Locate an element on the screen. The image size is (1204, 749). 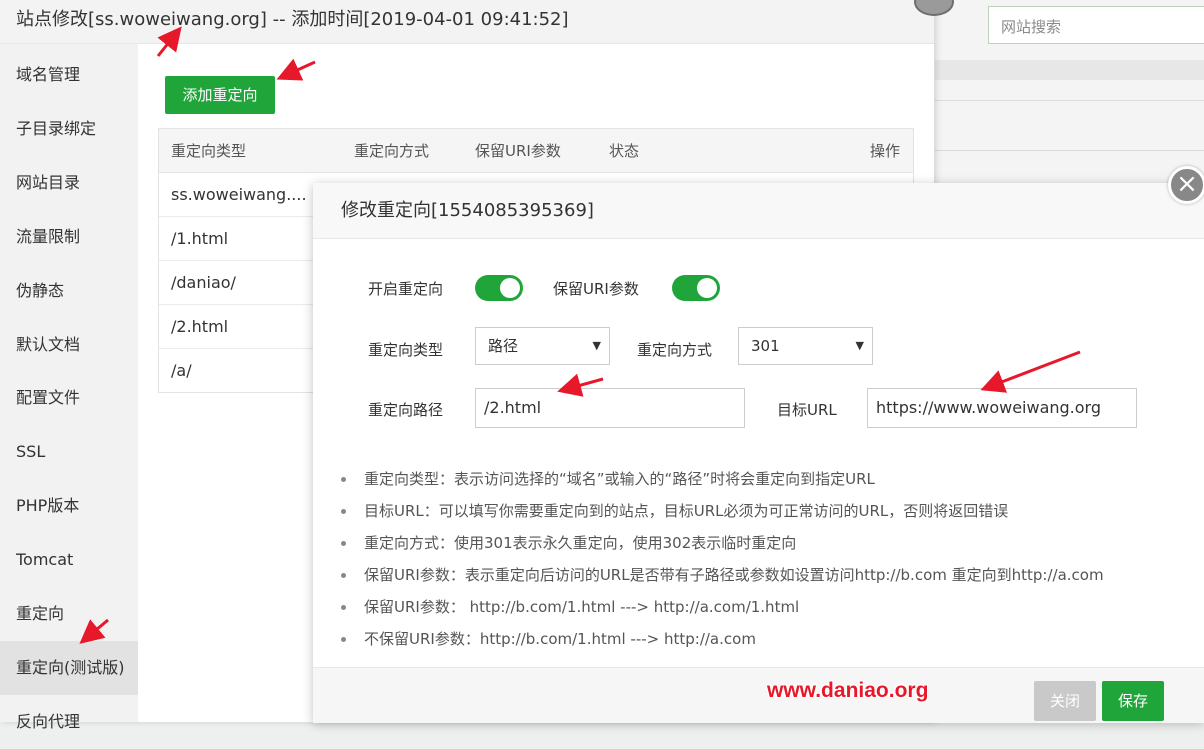
table-cell: /daniao/ is located at coordinates (203, 282).